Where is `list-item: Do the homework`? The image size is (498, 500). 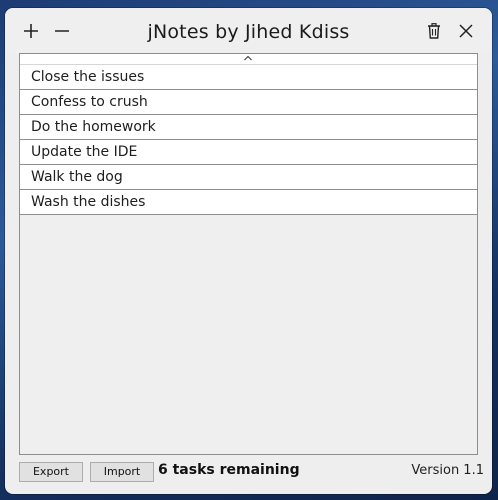
list-item: Do the homework is located at coordinates (248, 127).